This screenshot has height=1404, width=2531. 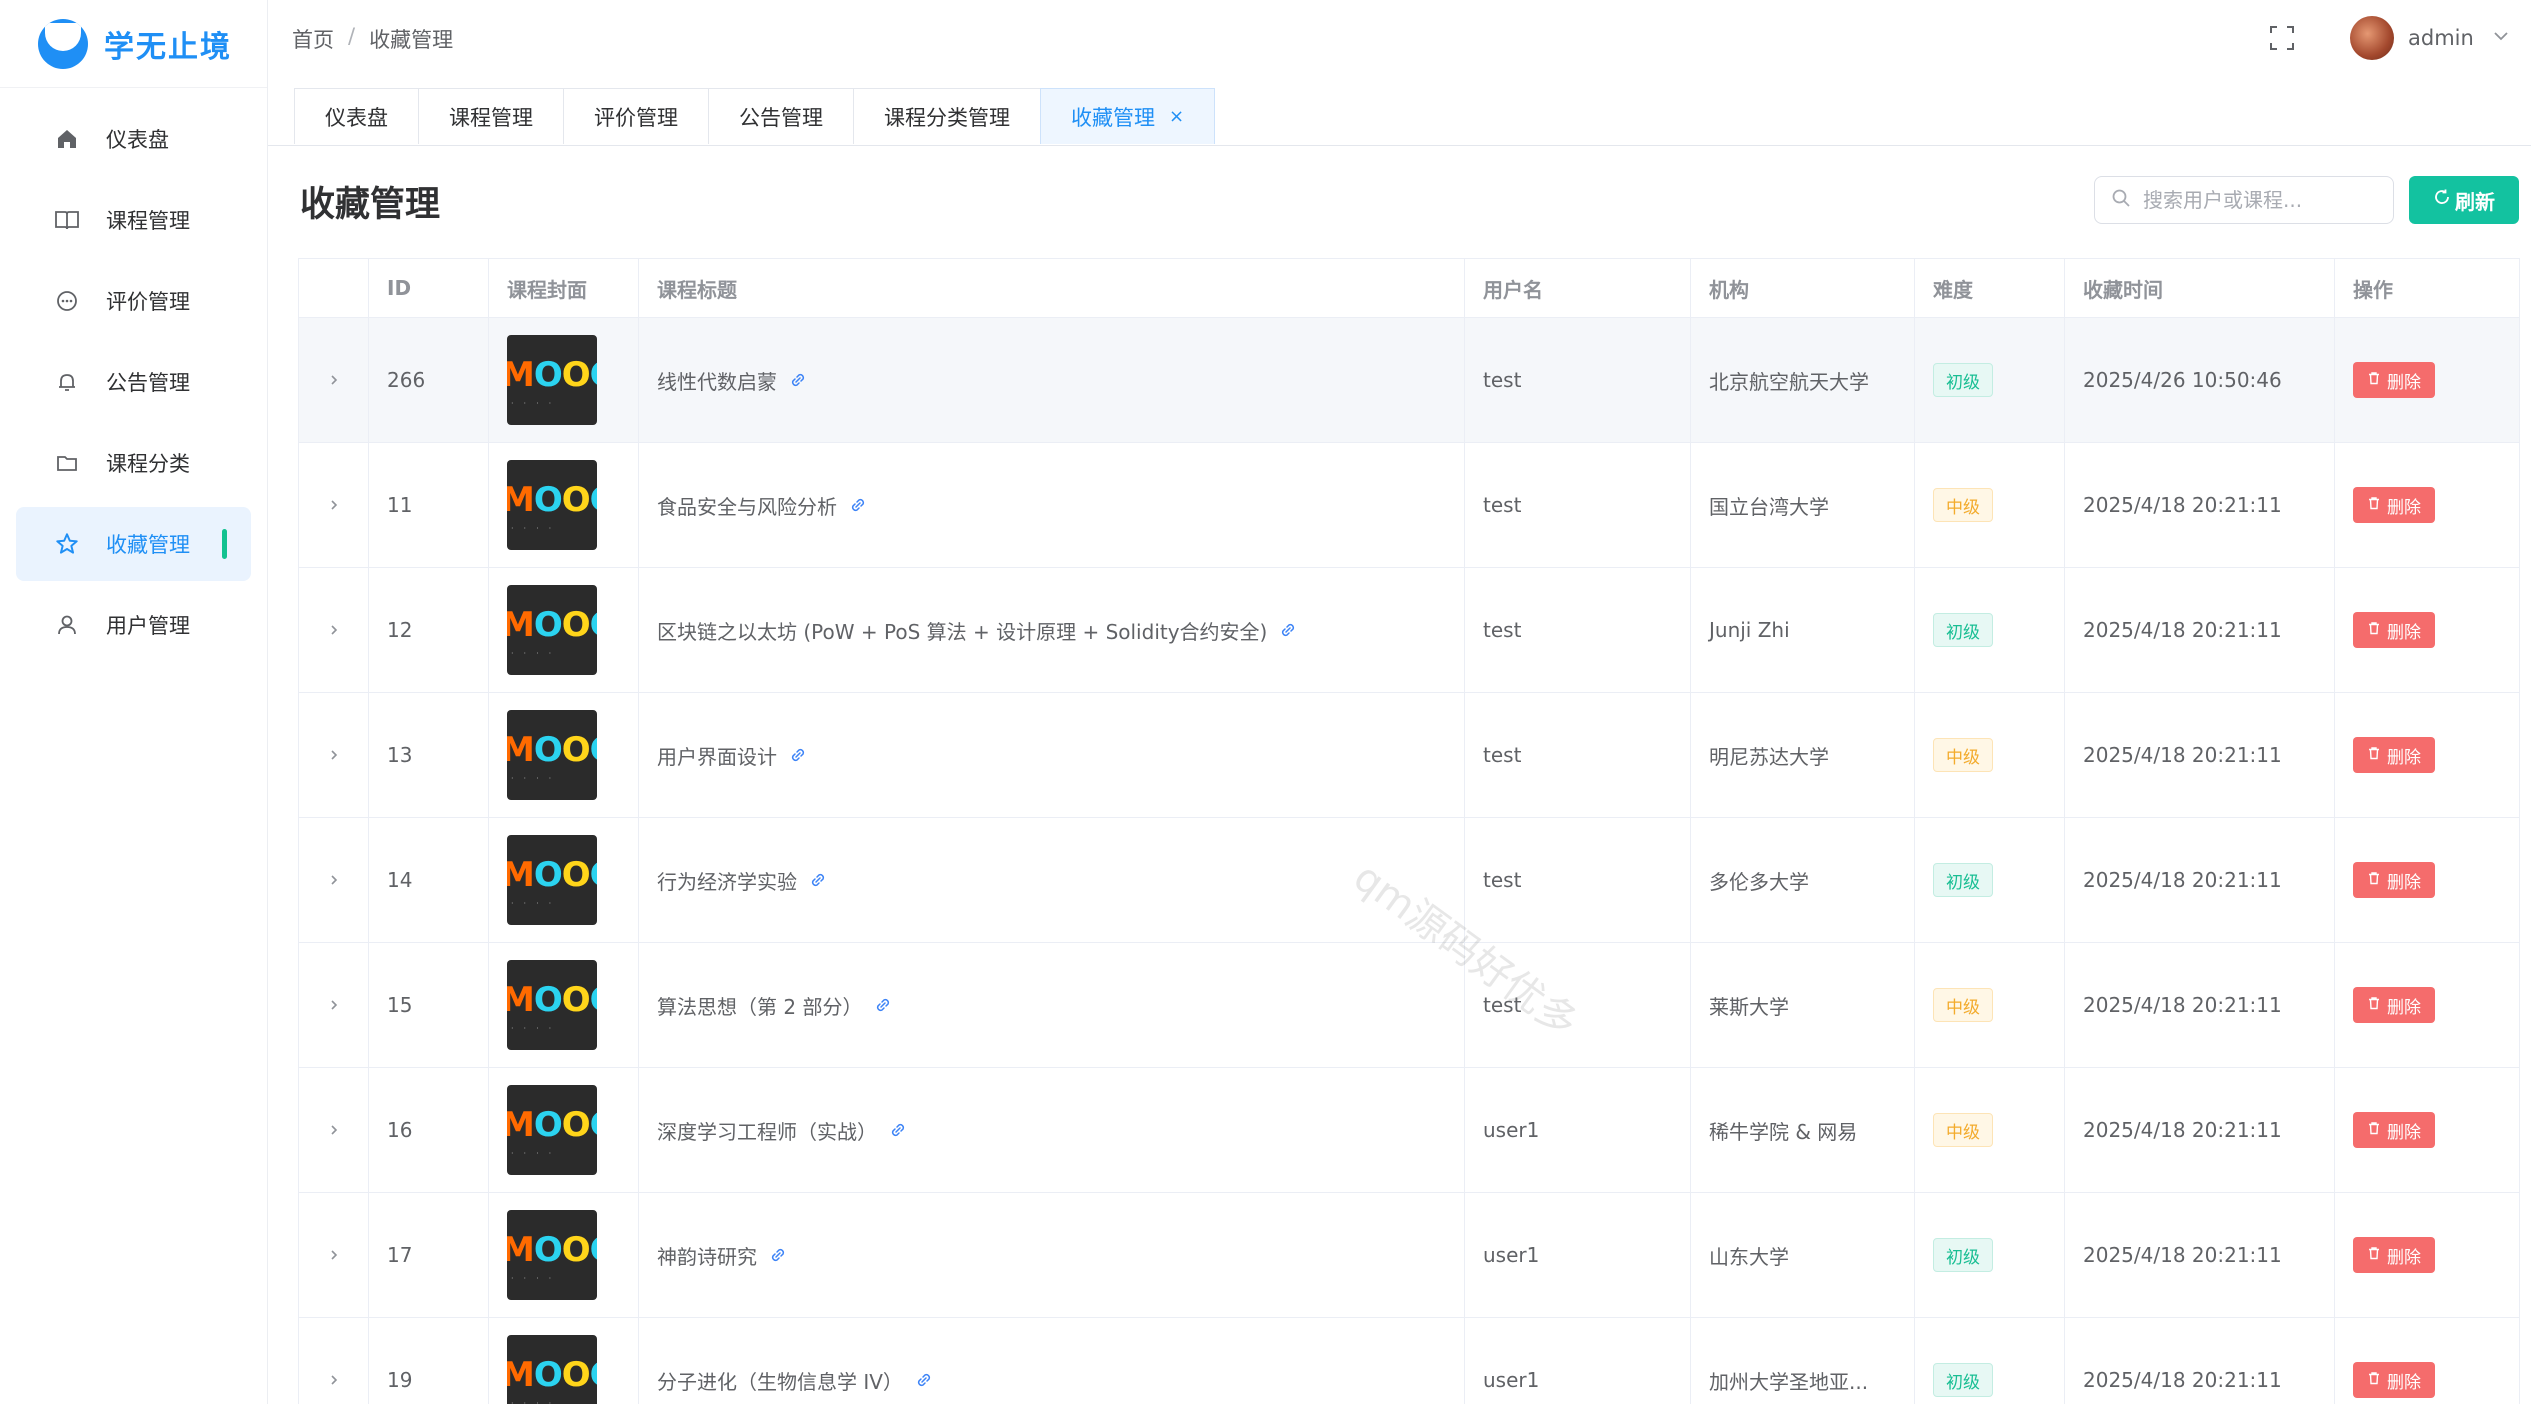 What do you see at coordinates (133, 382) in the screenshot?
I see `sidebar-item-notices: 公告管理` at bounding box center [133, 382].